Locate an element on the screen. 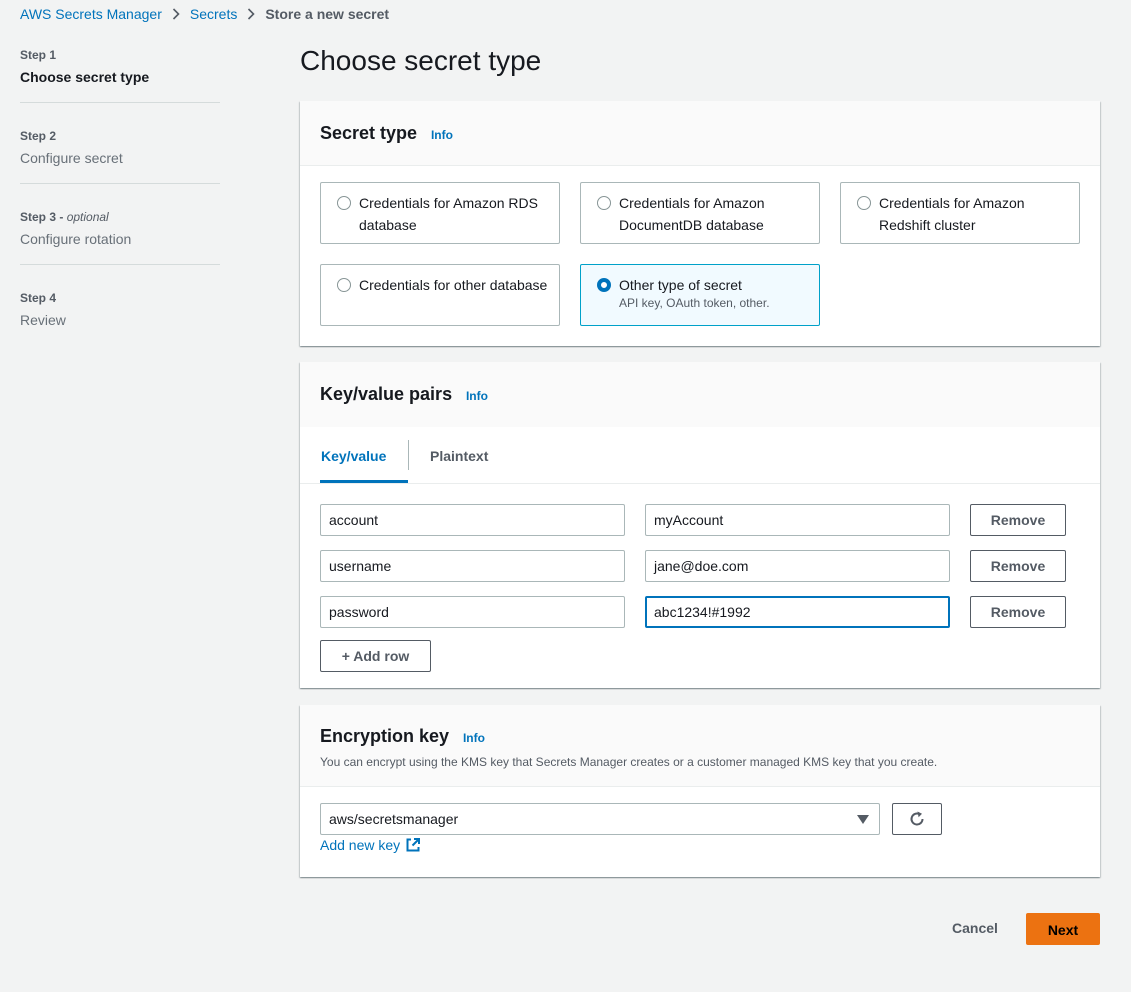  step-title: Configure rotation is located at coordinates (76, 239).